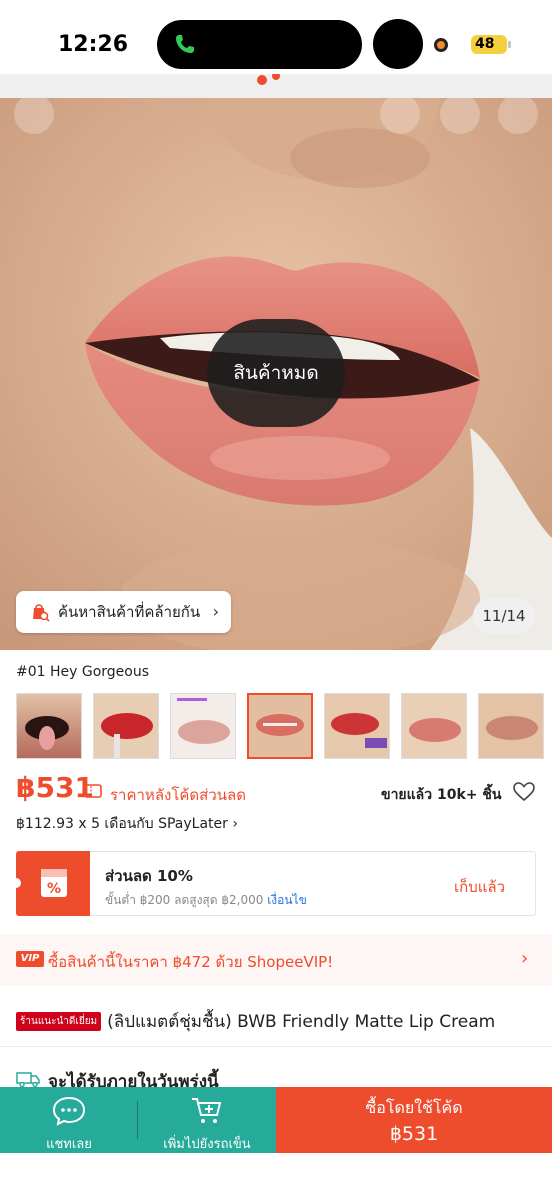 This screenshot has height=1200, width=552. Describe the element at coordinates (414, 1107) in the screenshot. I see `buy-with-code-label: ซื้อโดยใช้โค้ด` at that location.